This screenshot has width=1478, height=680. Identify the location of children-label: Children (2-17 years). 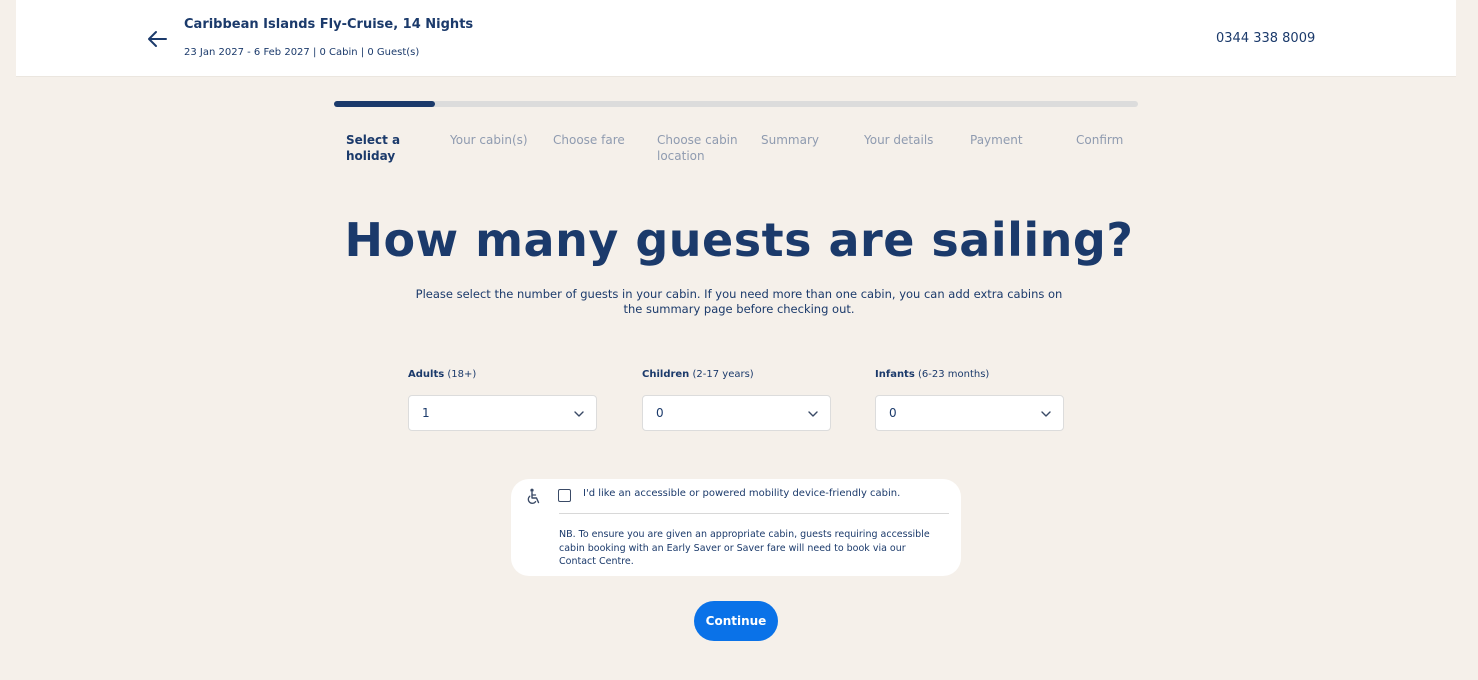
(698, 374).